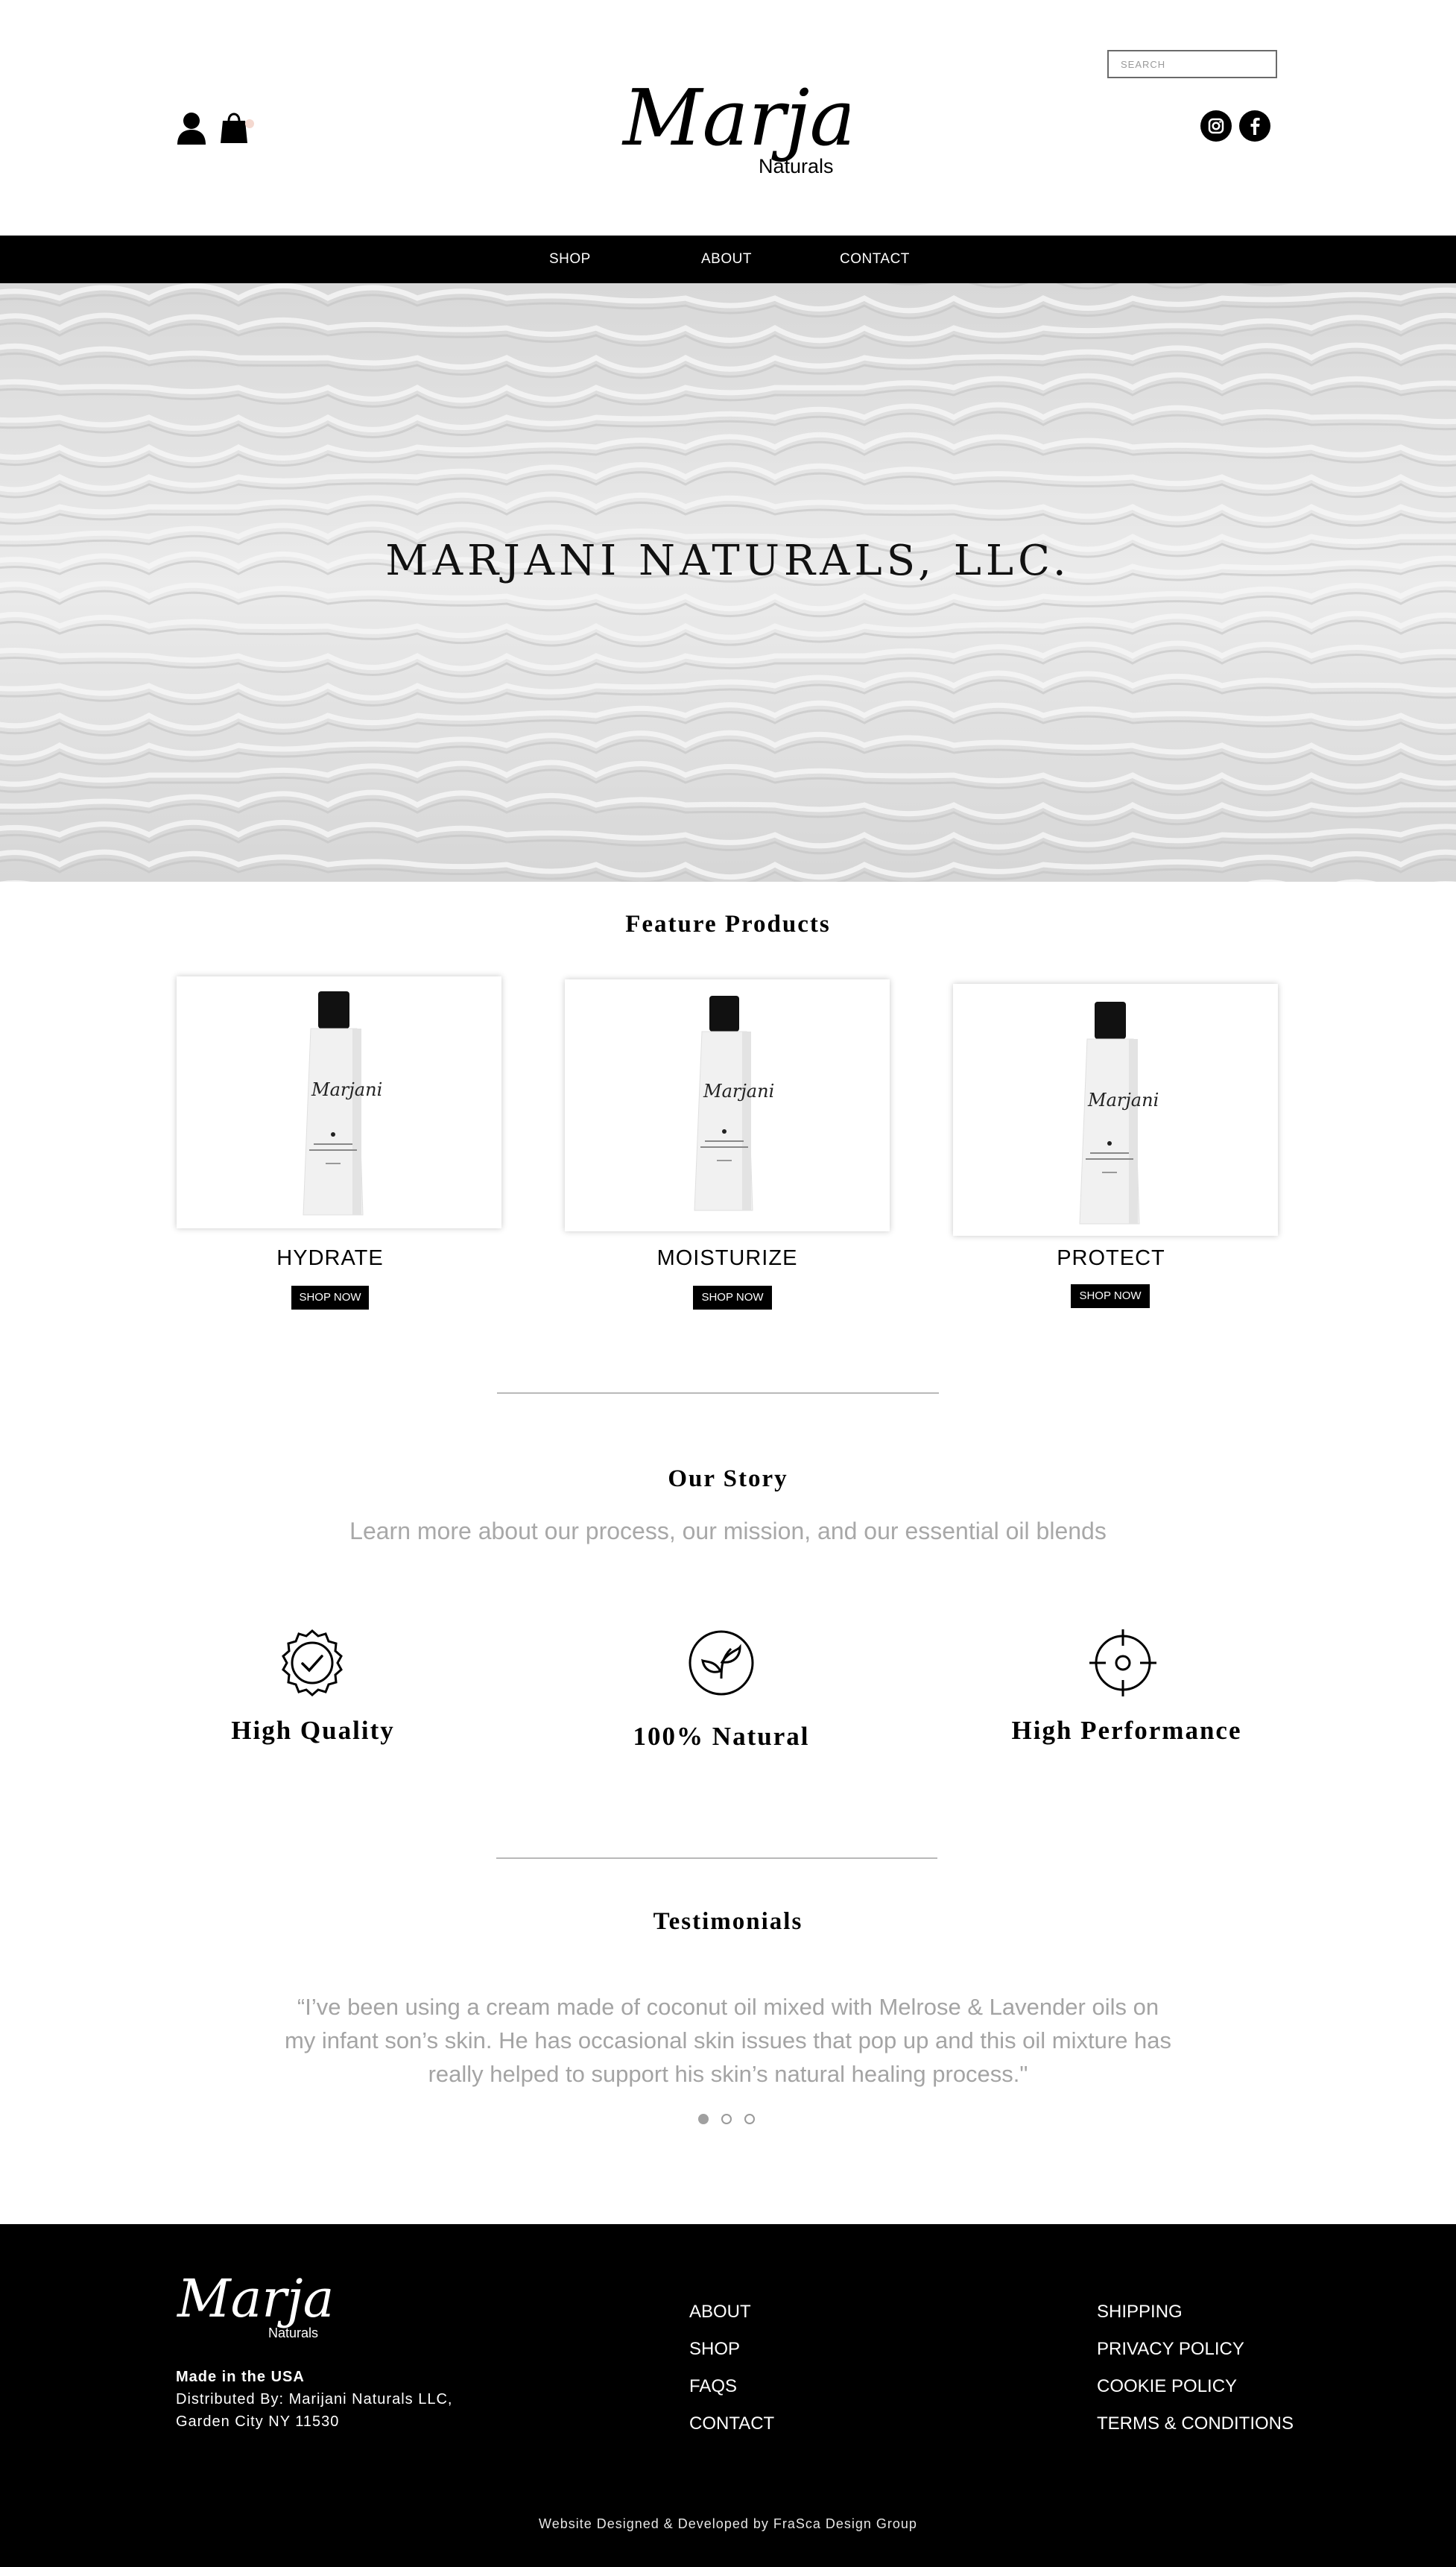 This screenshot has height=2567, width=1456. I want to click on nav-contact: CONTACT, so click(875, 260).